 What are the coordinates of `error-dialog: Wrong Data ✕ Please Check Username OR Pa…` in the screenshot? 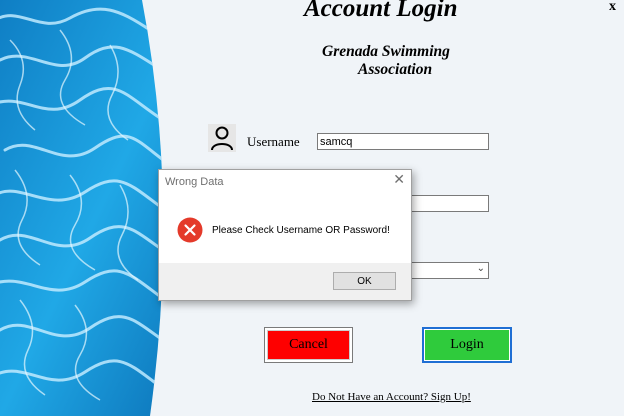 It's located at (285, 235).